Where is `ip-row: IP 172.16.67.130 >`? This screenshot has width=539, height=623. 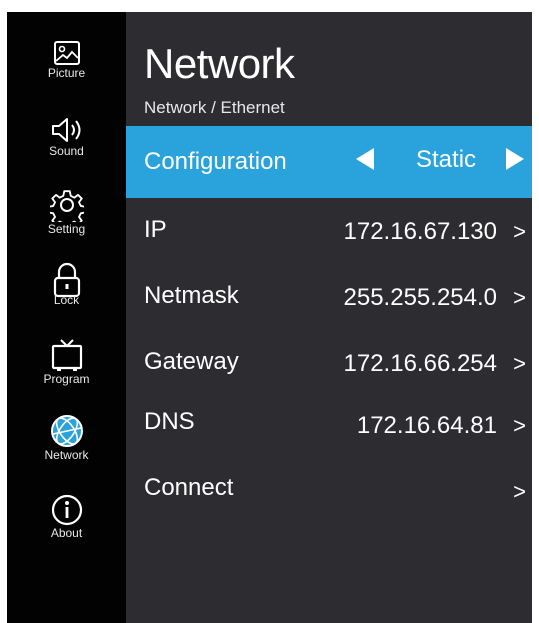 ip-row: IP 172.16.67.130 > is located at coordinates (329, 234).